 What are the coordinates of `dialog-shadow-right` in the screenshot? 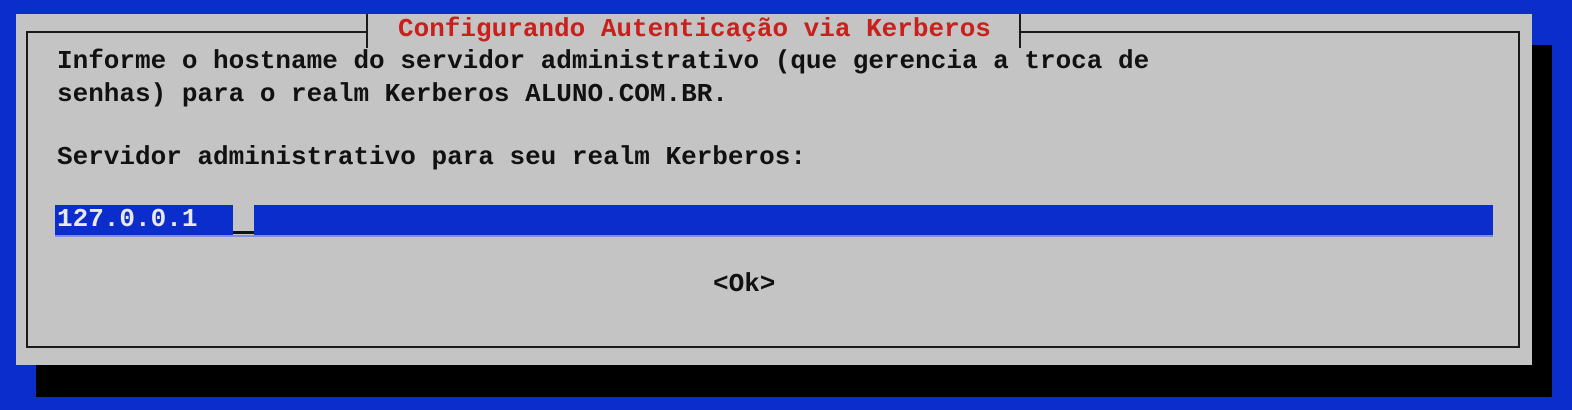 It's located at (1542, 221).